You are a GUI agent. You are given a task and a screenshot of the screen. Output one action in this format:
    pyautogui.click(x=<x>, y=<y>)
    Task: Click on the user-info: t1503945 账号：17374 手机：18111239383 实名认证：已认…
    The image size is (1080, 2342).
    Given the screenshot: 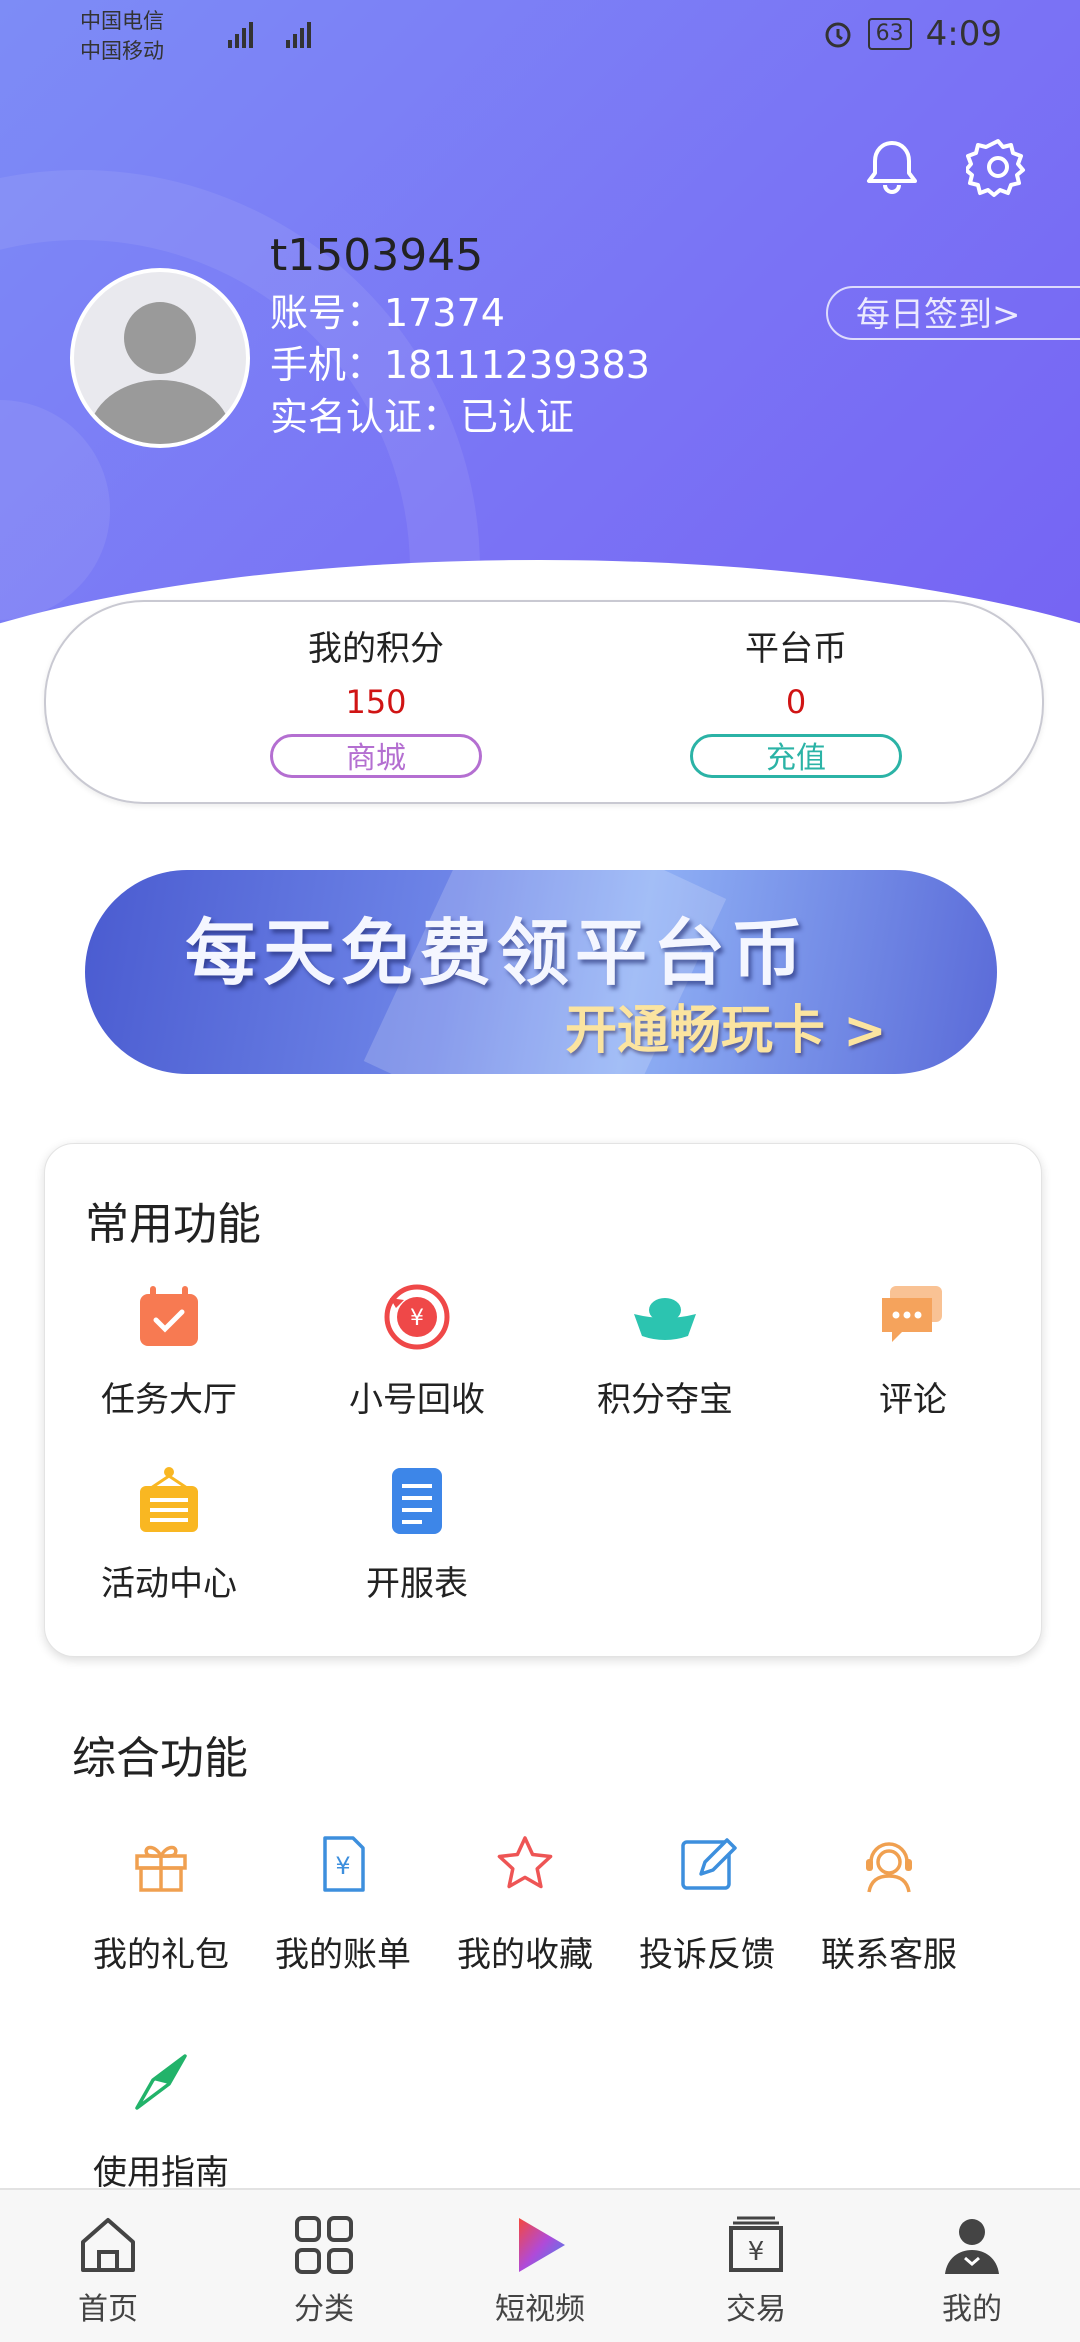 What is the action you would take?
    pyautogui.click(x=460, y=334)
    